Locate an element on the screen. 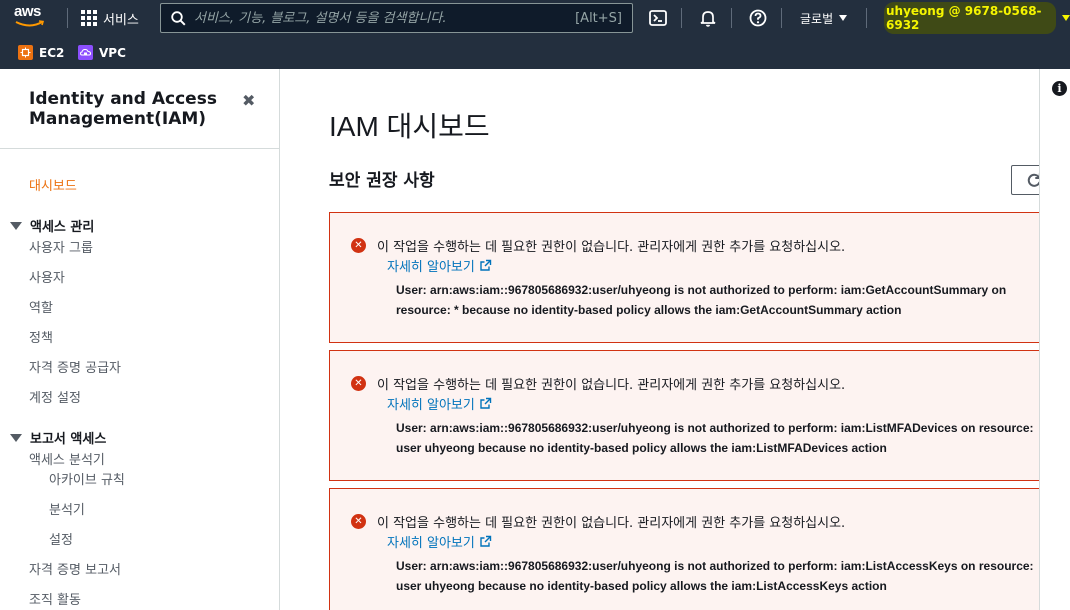  sidebar-item-user-groups: 사용자 그룹 is located at coordinates (61, 246).